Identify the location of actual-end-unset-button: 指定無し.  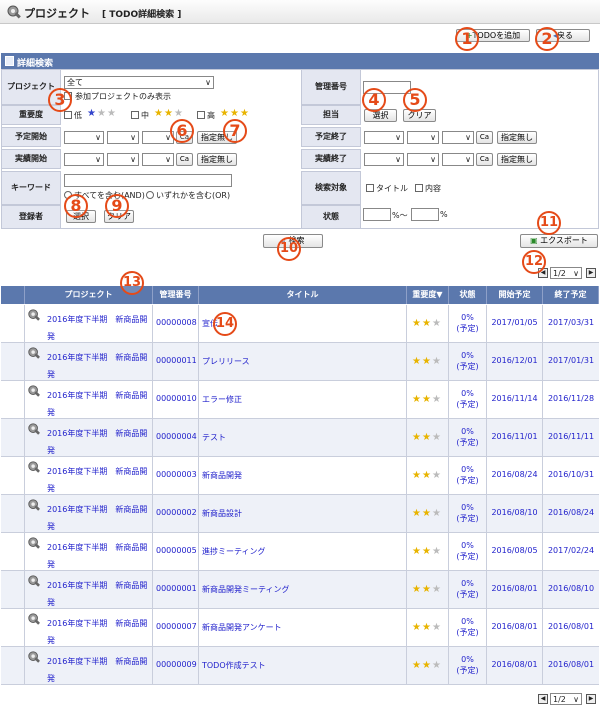
(517, 159).